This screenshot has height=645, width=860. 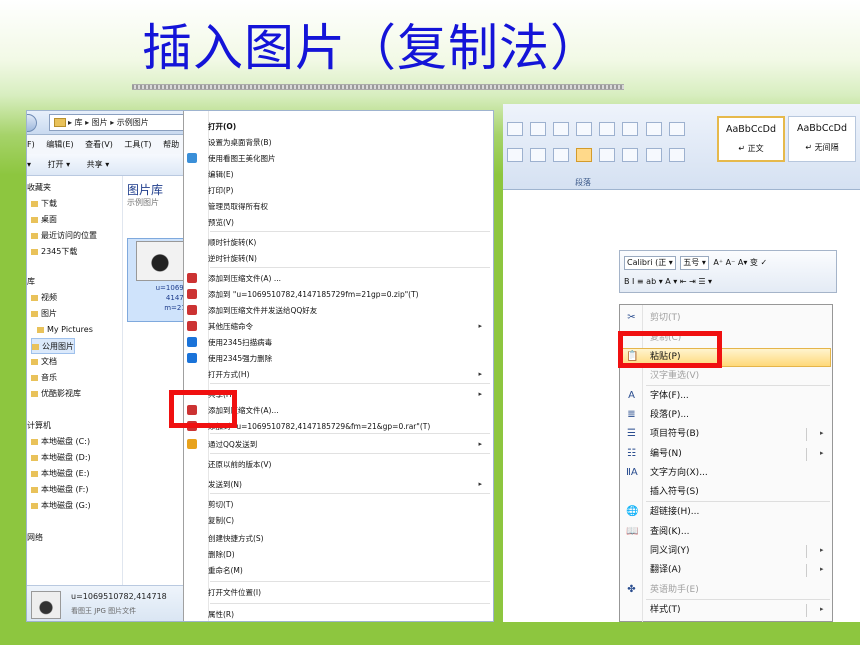 What do you see at coordinates (99, 144) in the screenshot?
I see `menu-view: 查看(V)` at bounding box center [99, 144].